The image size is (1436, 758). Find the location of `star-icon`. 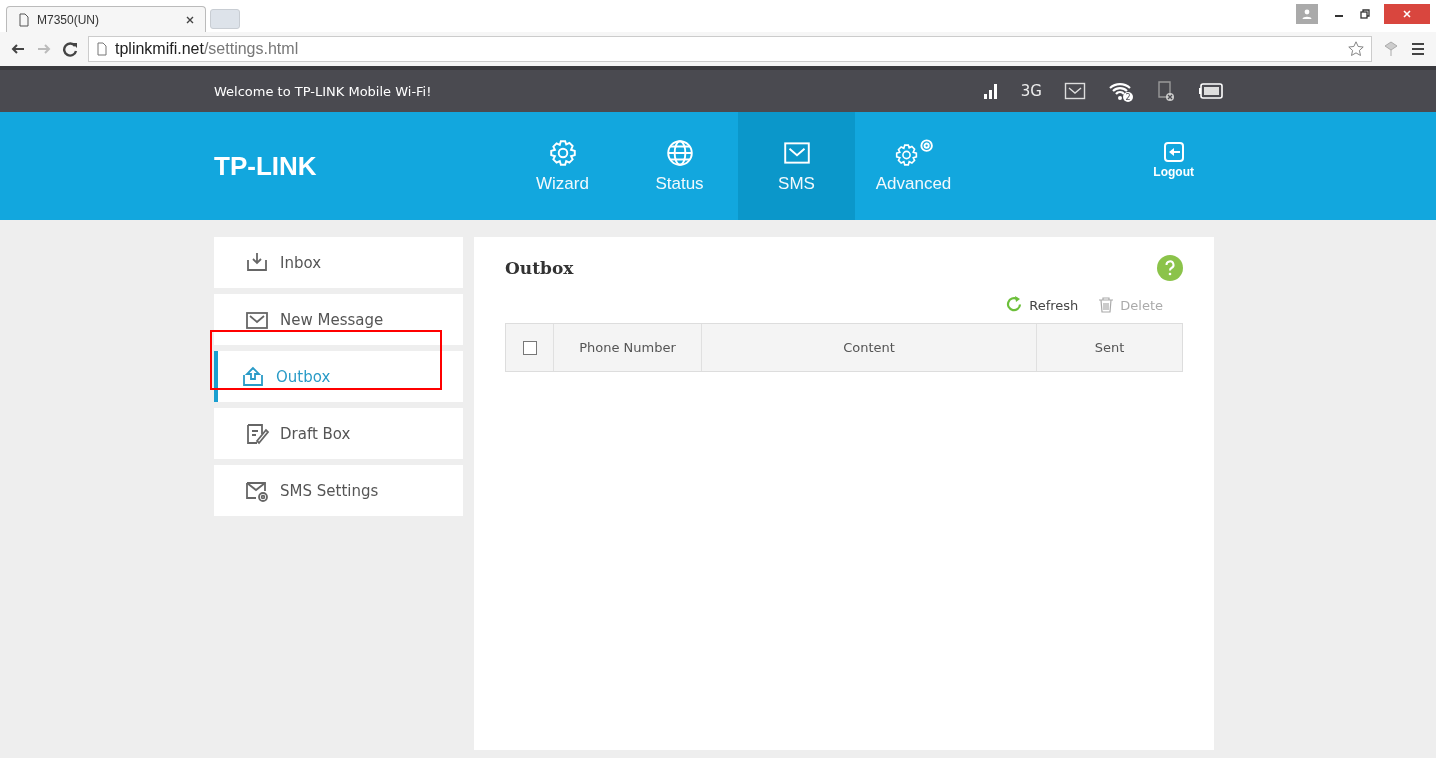

star-icon is located at coordinates (1356, 49).